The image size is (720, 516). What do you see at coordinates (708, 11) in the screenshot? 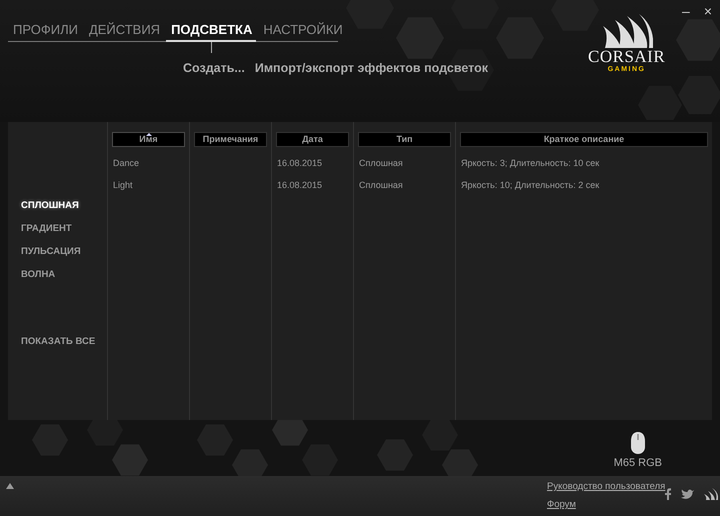
I see `close-button: ×` at bounding box center [708, 11].